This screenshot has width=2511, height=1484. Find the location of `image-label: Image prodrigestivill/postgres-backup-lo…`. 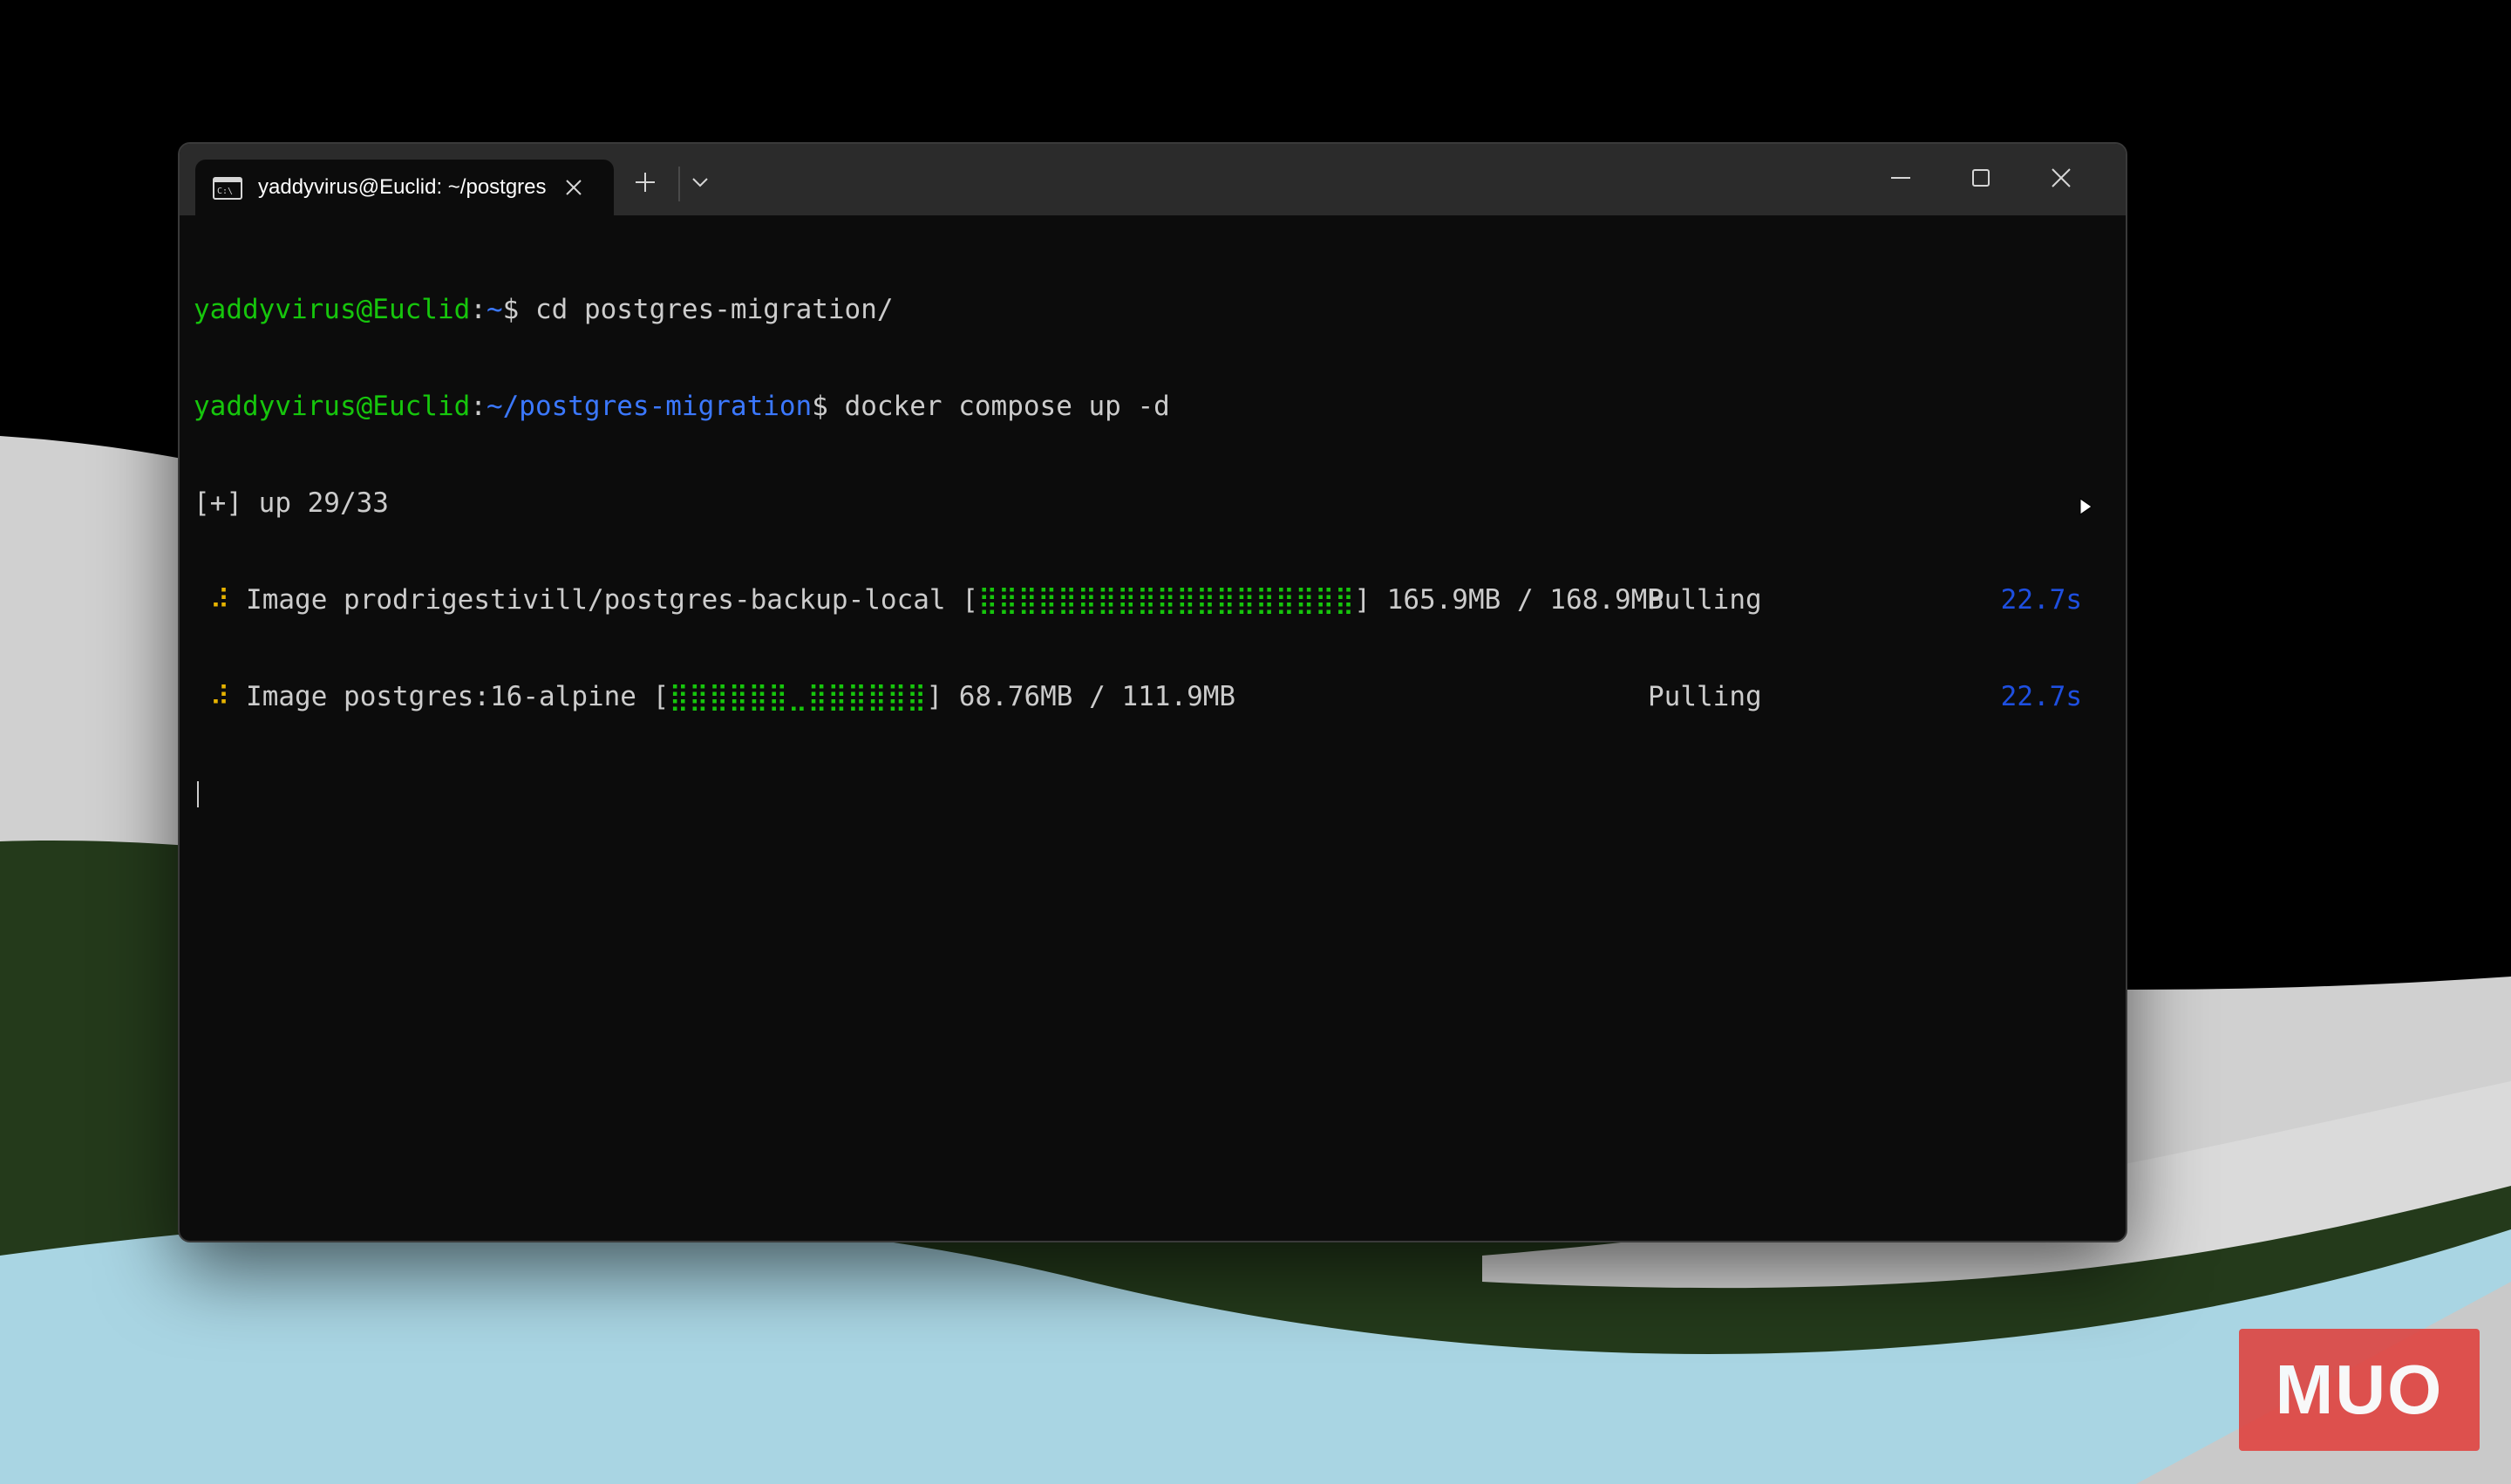

image-label: Image prodrigestivill/postgres-backup-lo… is located at coordinates (612, 600).